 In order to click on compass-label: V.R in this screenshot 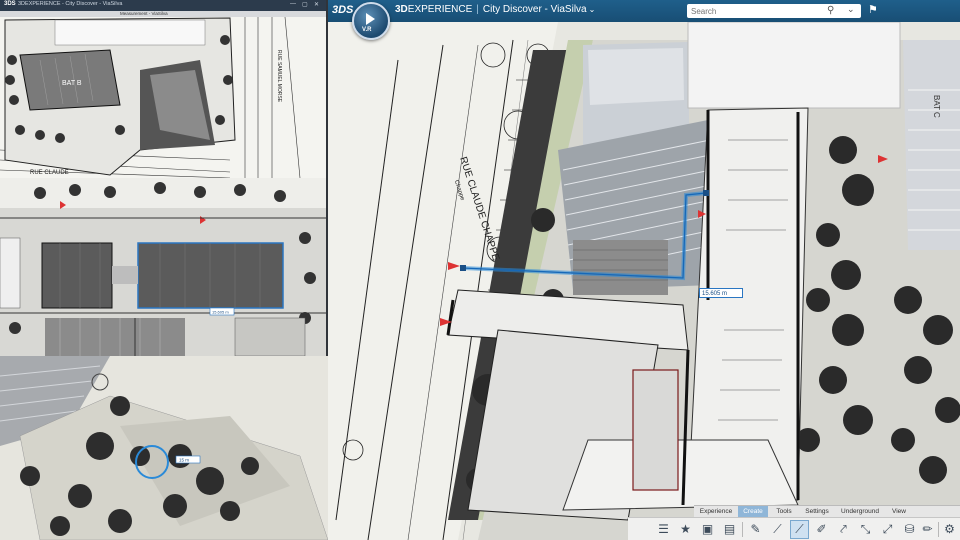, I will do `click(367, 30)`.